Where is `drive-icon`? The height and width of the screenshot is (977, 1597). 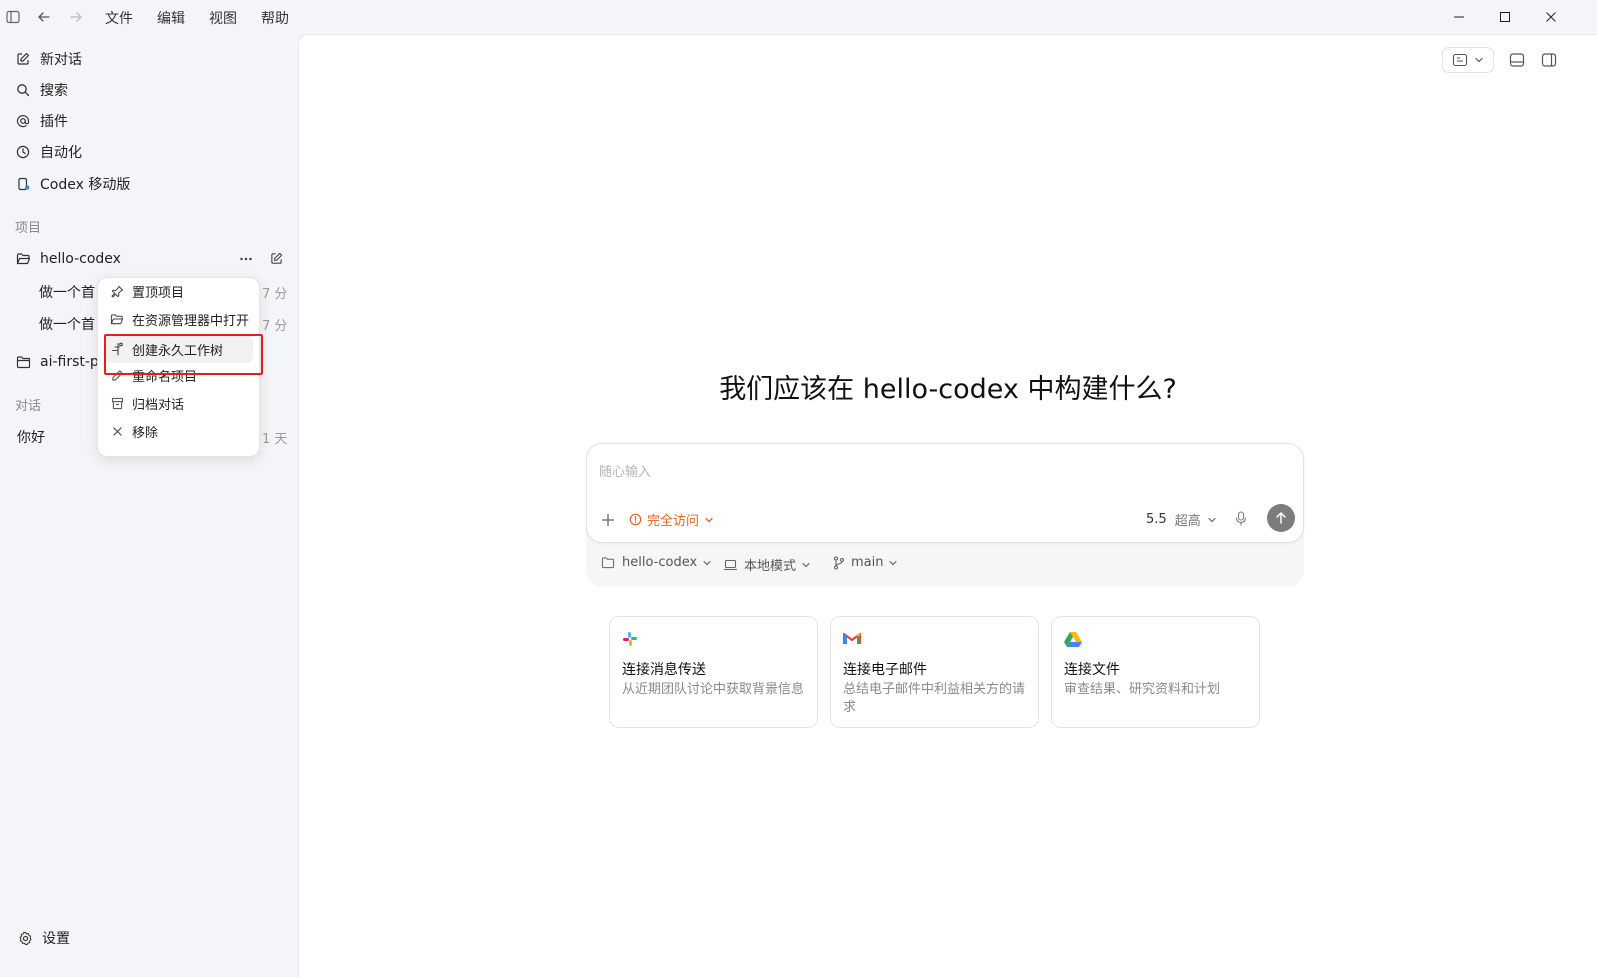
drive-icon is located at coordinates (1073, 639).